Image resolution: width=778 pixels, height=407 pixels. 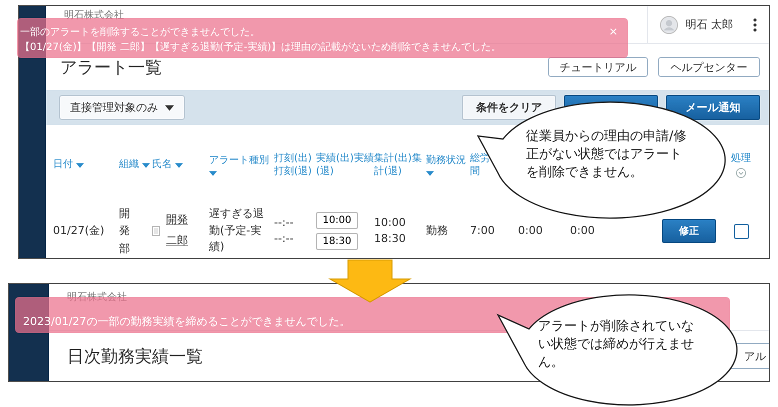 What do you see at coordinates (156, 231) in the screenshot?
I see `document-icon` at bounding box center [156, 231].